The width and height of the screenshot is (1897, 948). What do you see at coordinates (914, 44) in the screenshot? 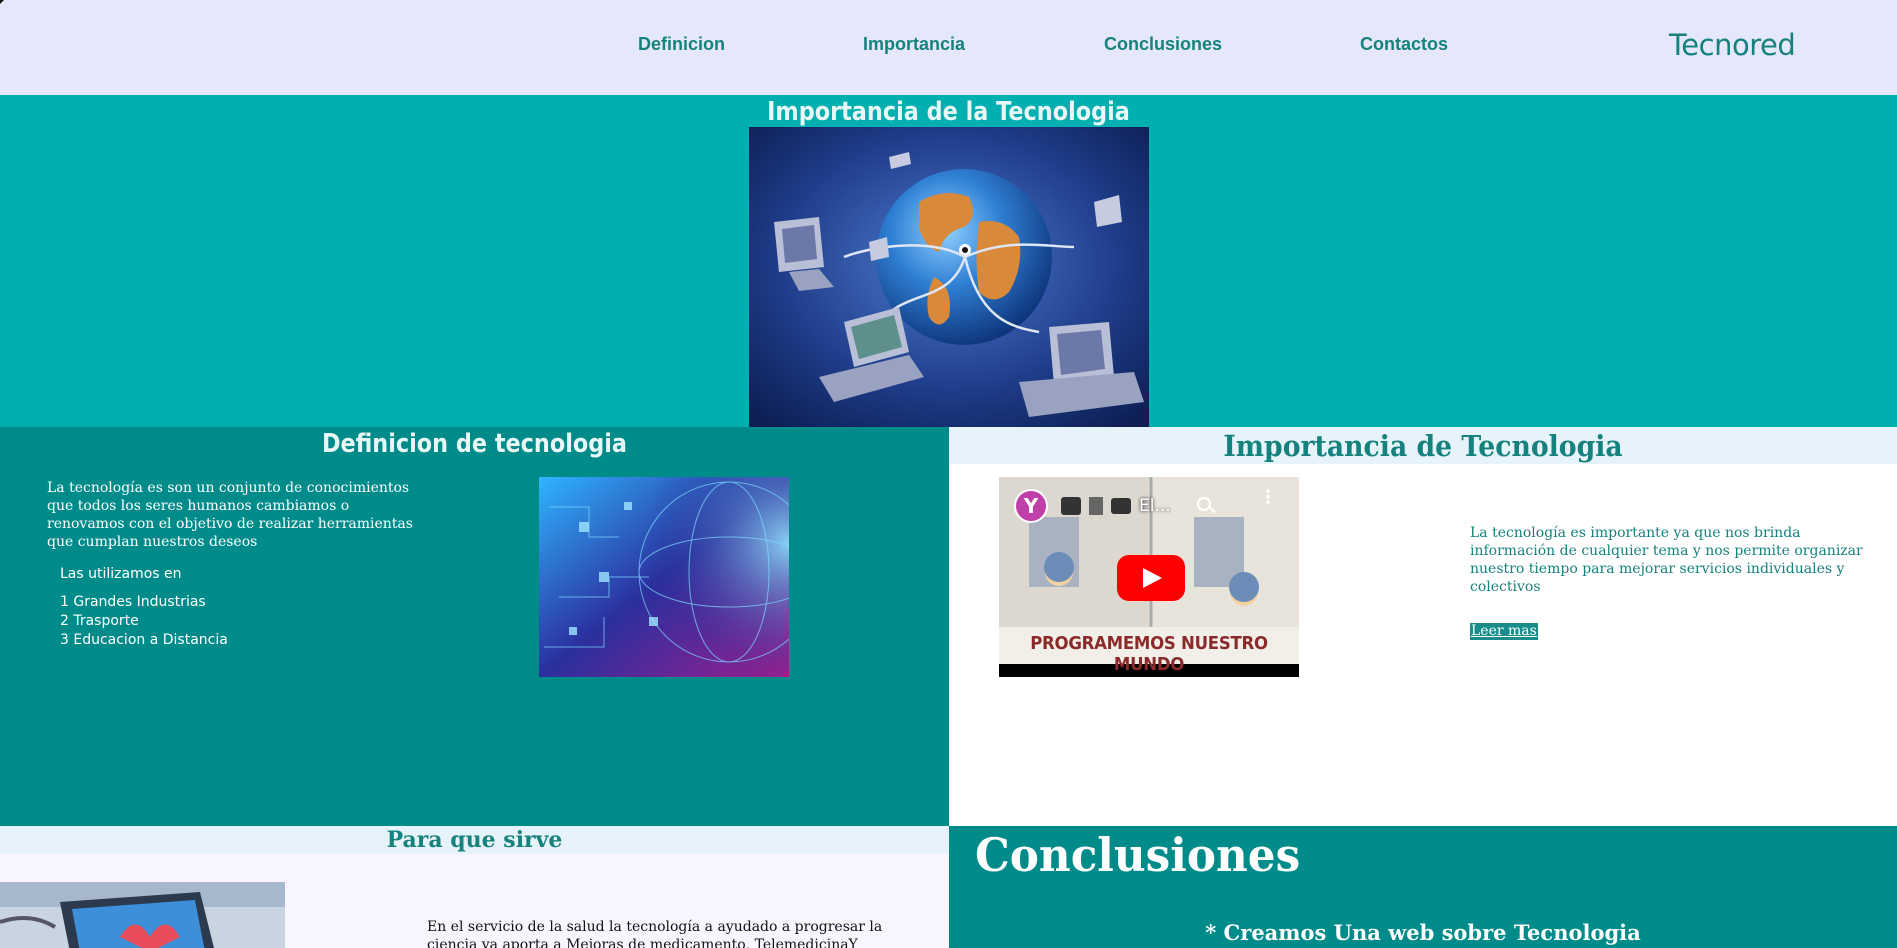
I see `nav-link-importancia: Importancia` at bounding box center [914, 44].